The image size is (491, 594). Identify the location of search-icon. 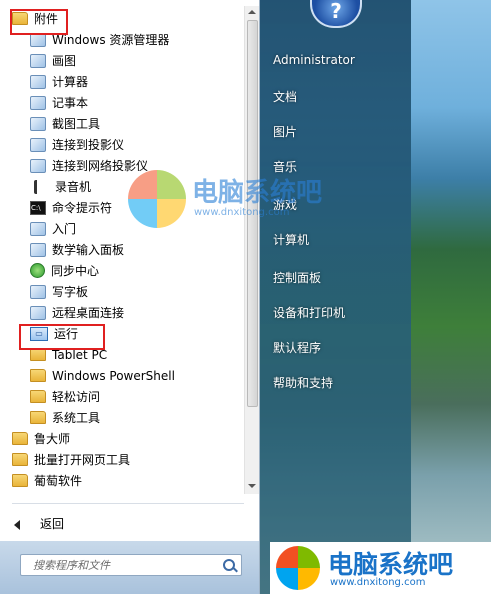
(229, 565).